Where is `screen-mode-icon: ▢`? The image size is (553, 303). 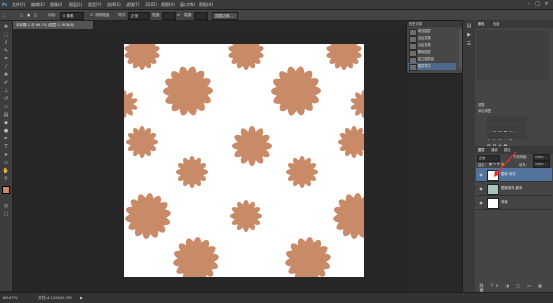
screen-mode-icon: ▢ is located at coordinates (6, 214).